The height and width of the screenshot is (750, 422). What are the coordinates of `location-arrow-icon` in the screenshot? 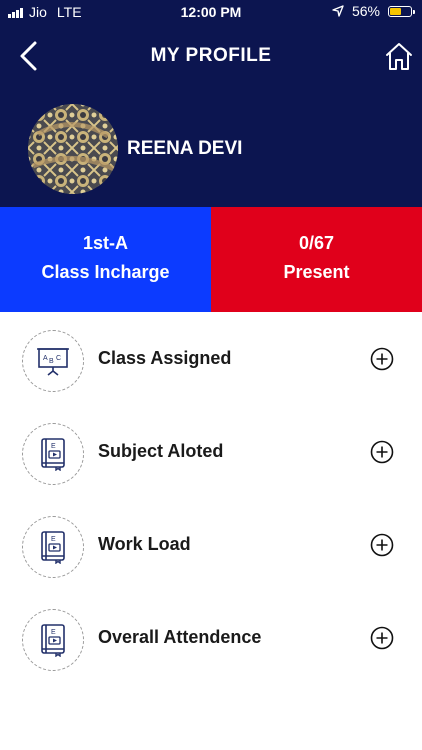 It's located at (338, 11).